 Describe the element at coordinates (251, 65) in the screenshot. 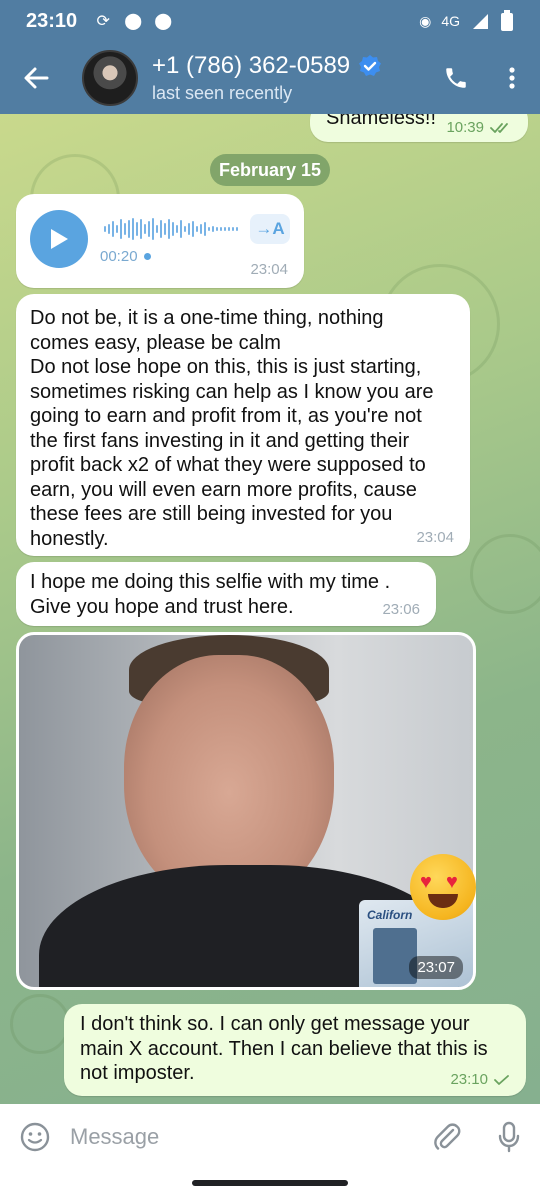

I see `contact-name: +1 (786) 362-0589` at that location.